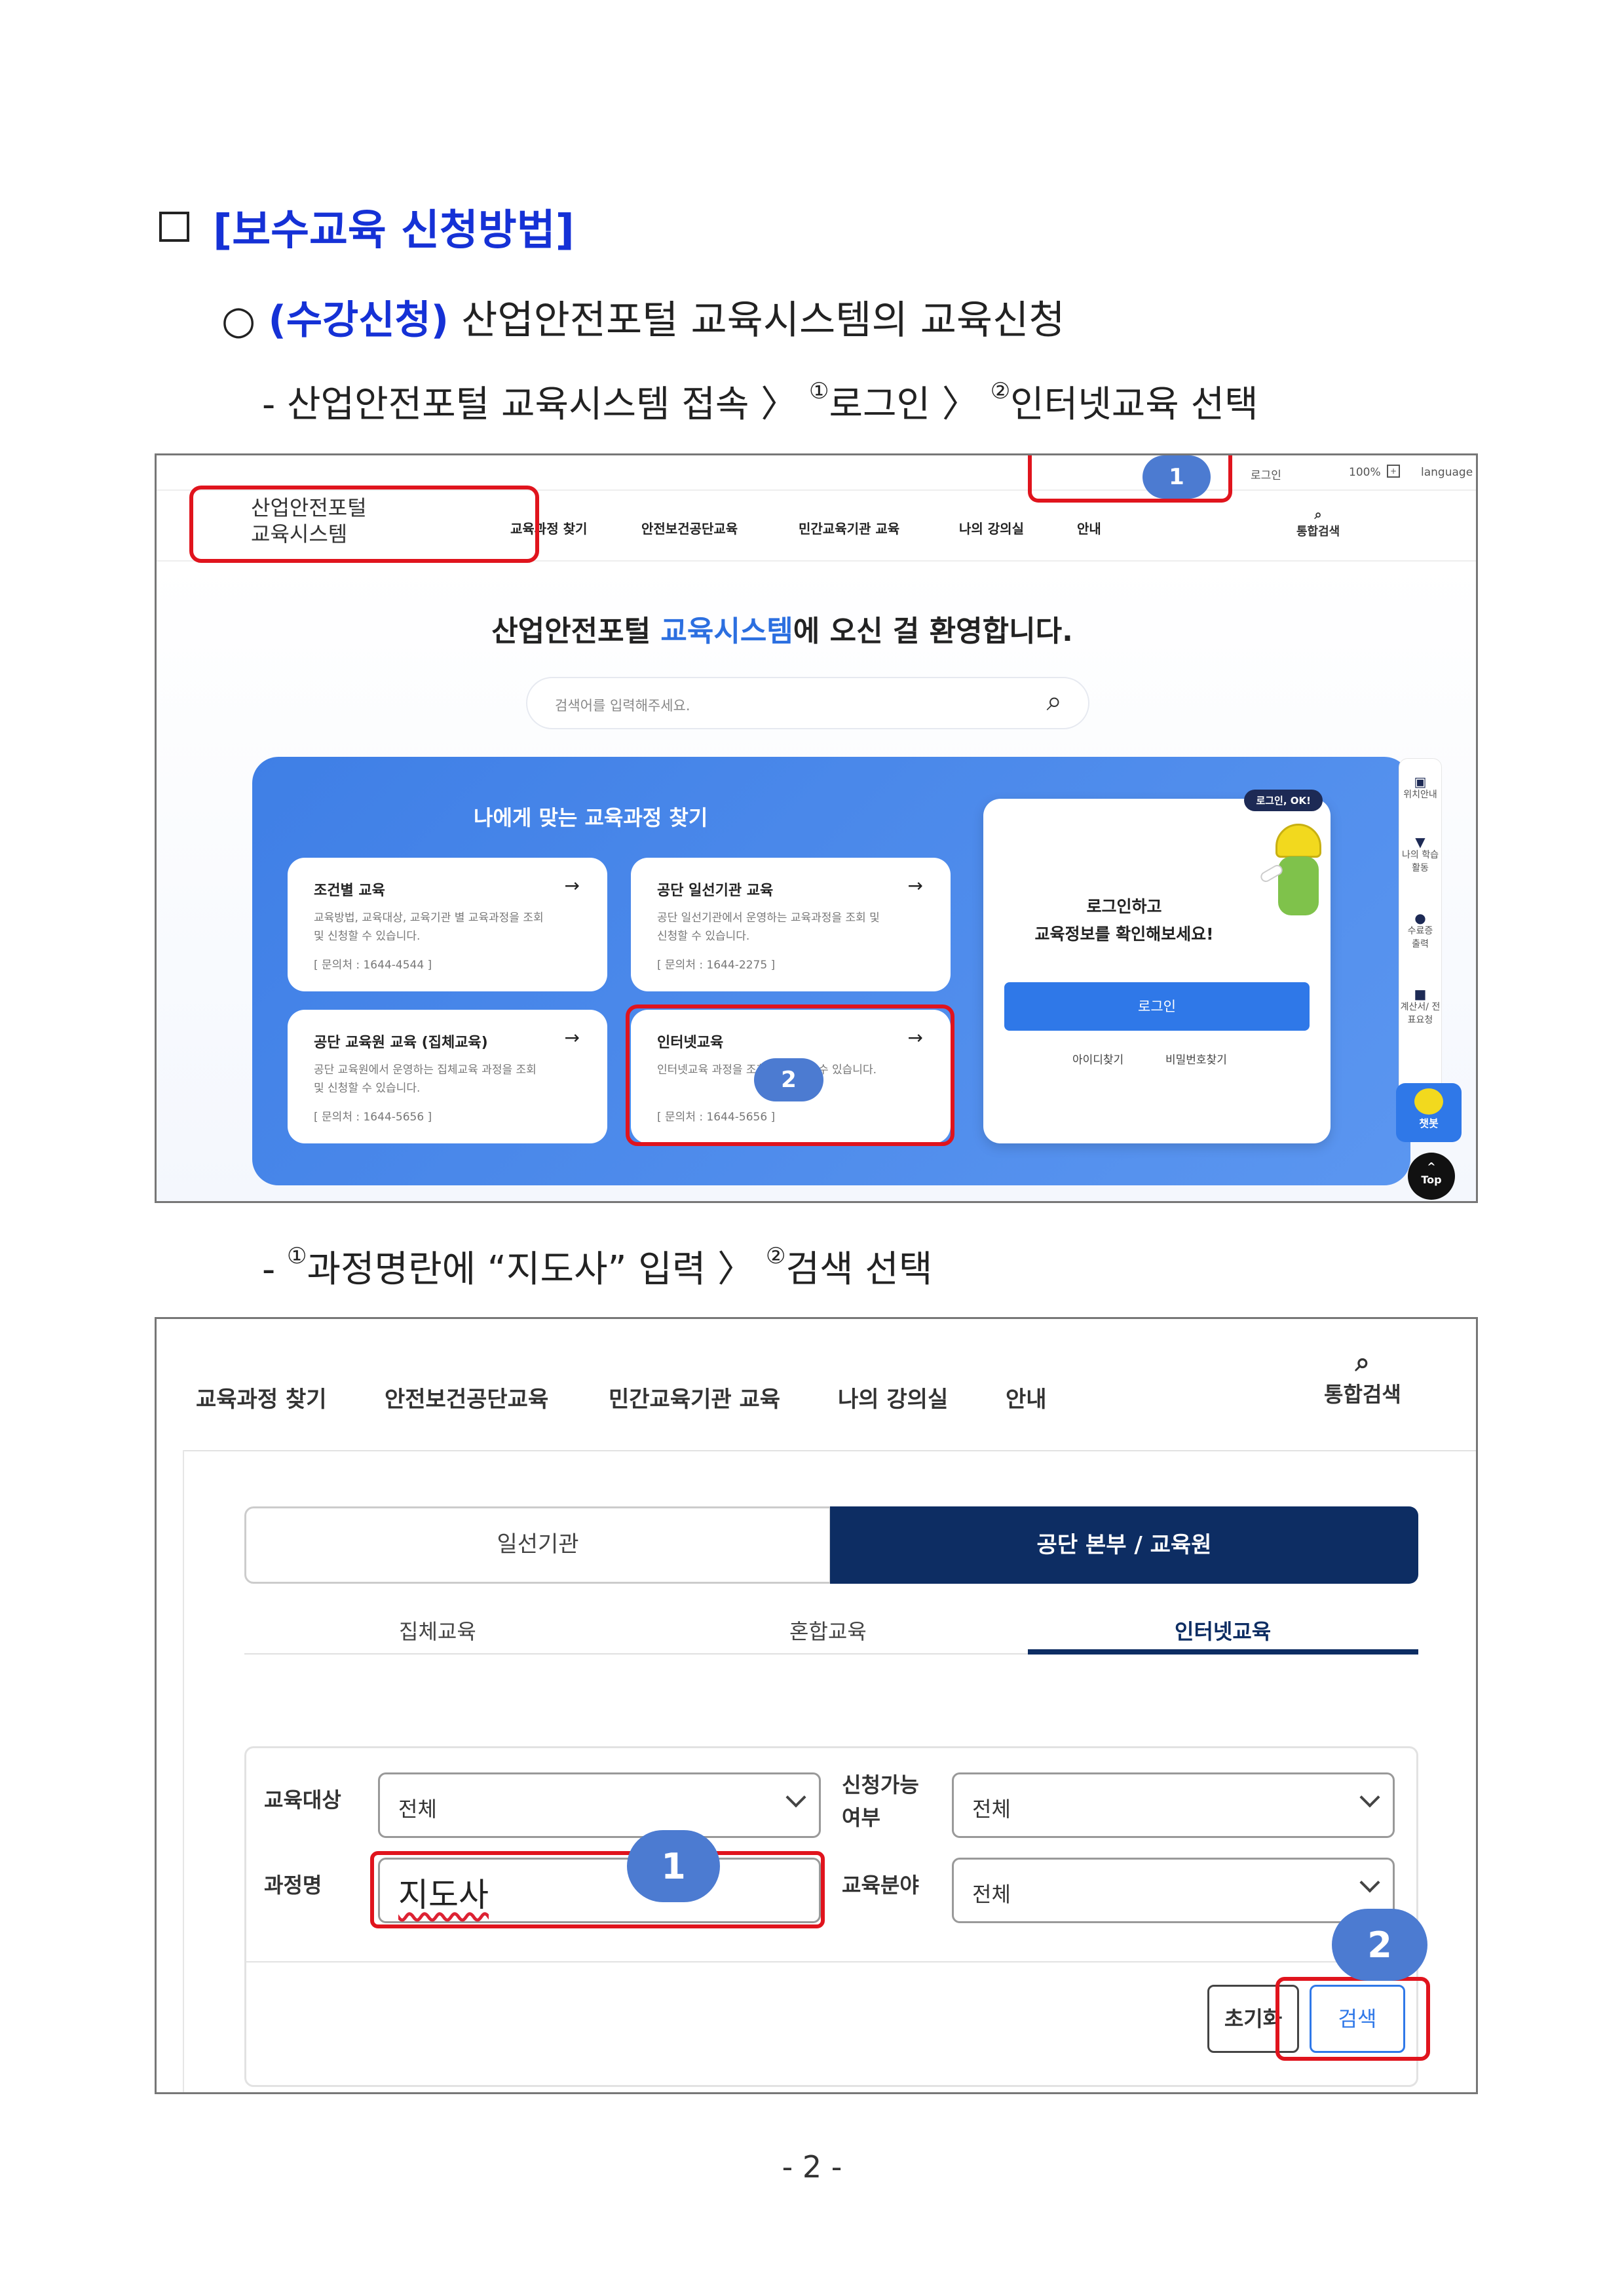  What do you see at coordinates (1124, 934) in the screenshot?
I see `login-msg2: 교육정보를 확인해보세요!` at bounding box center [1124, 934].